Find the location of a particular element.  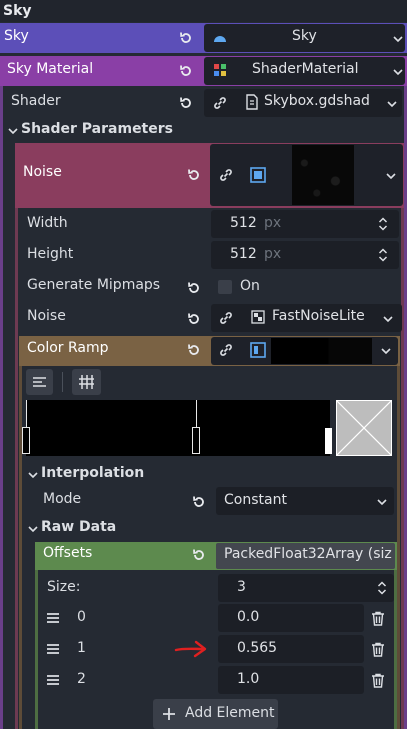

sky-material-label: Sky Material is located at coordinates (50, 69).